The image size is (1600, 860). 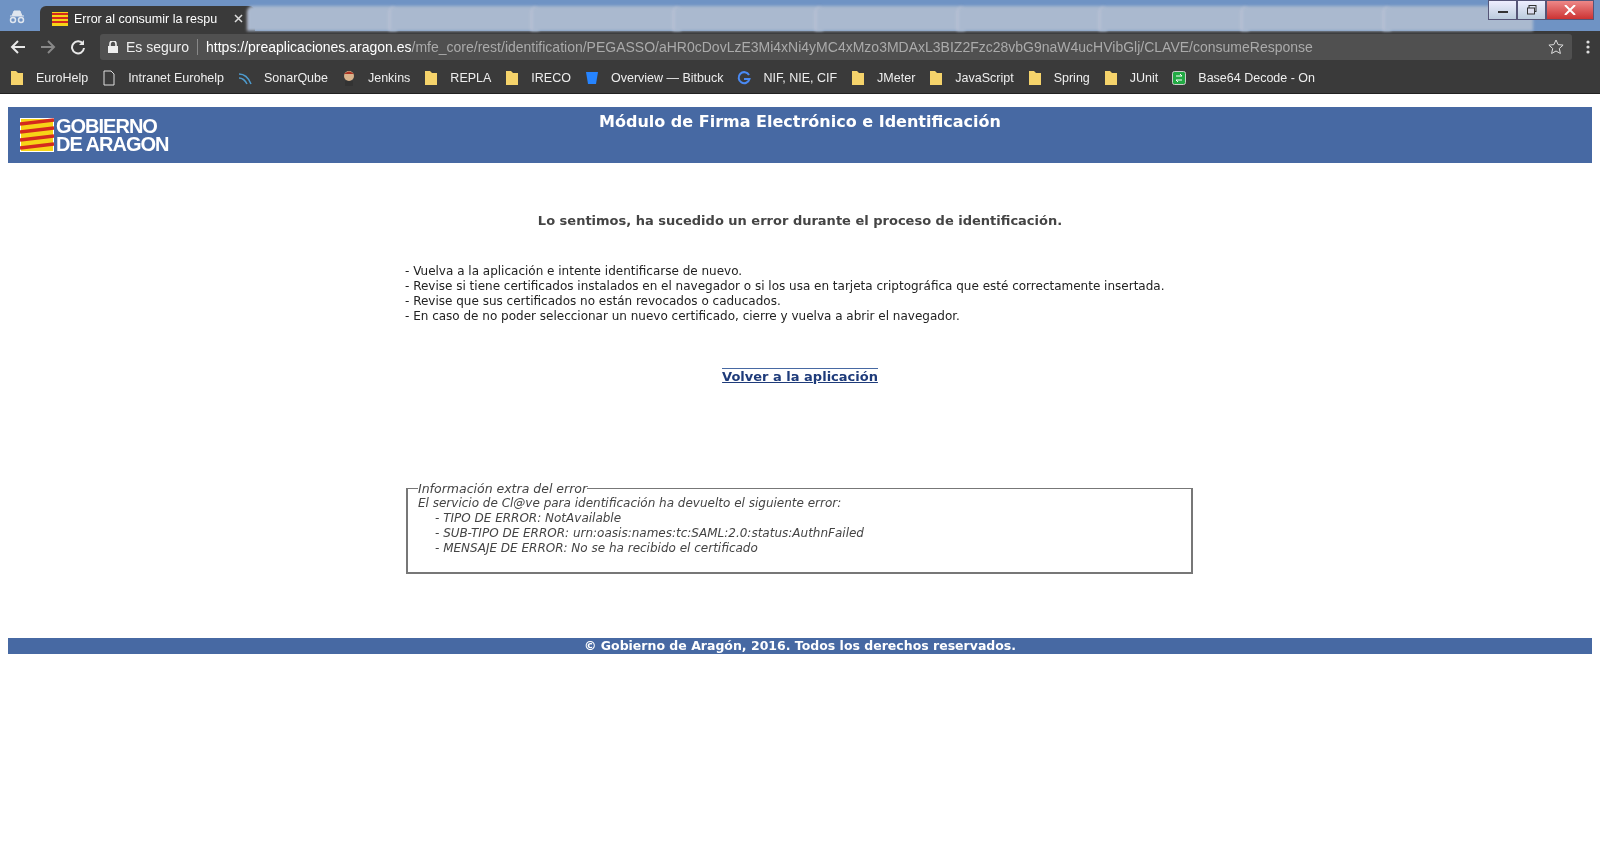 I want to click on incognito-icon, so click(x=17, y=17).